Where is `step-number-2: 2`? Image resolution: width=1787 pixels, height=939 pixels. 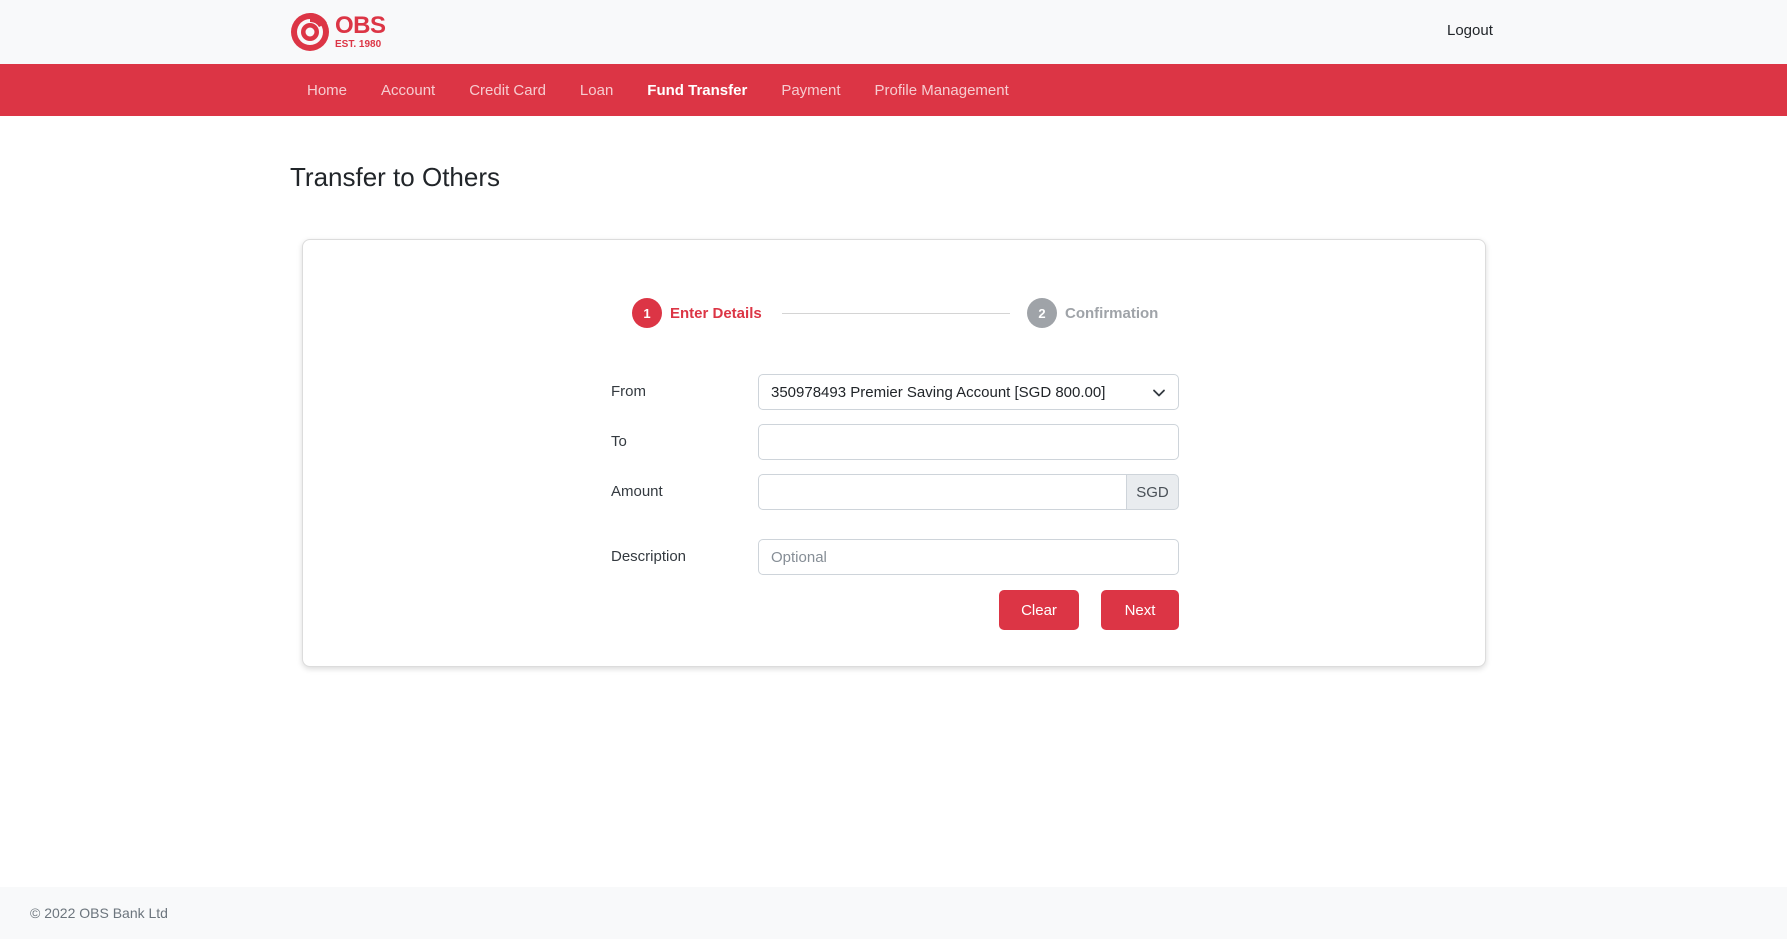 step-number-2: 2 is located at coordinates (1042, 313).